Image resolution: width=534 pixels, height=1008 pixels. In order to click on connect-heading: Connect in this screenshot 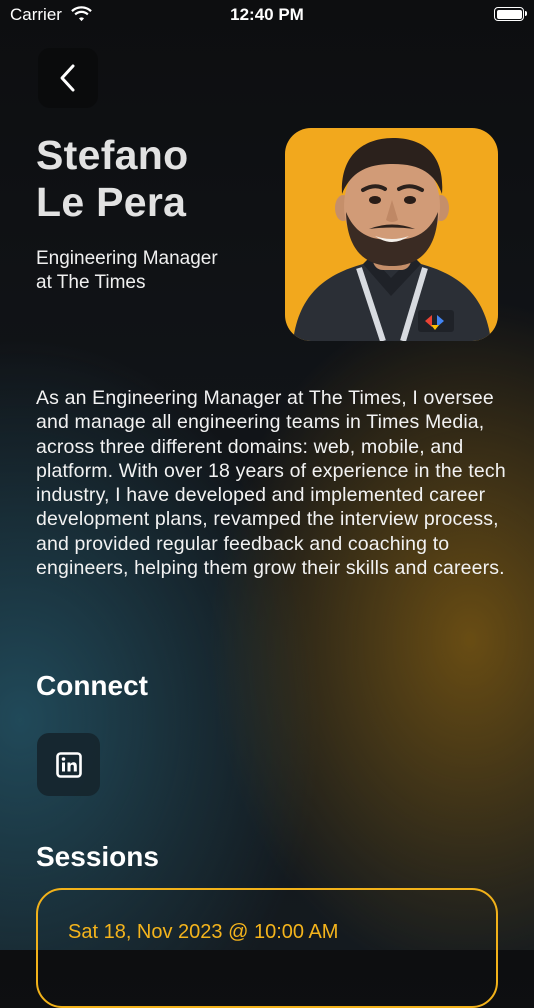, I will do `click(92, 685)`.